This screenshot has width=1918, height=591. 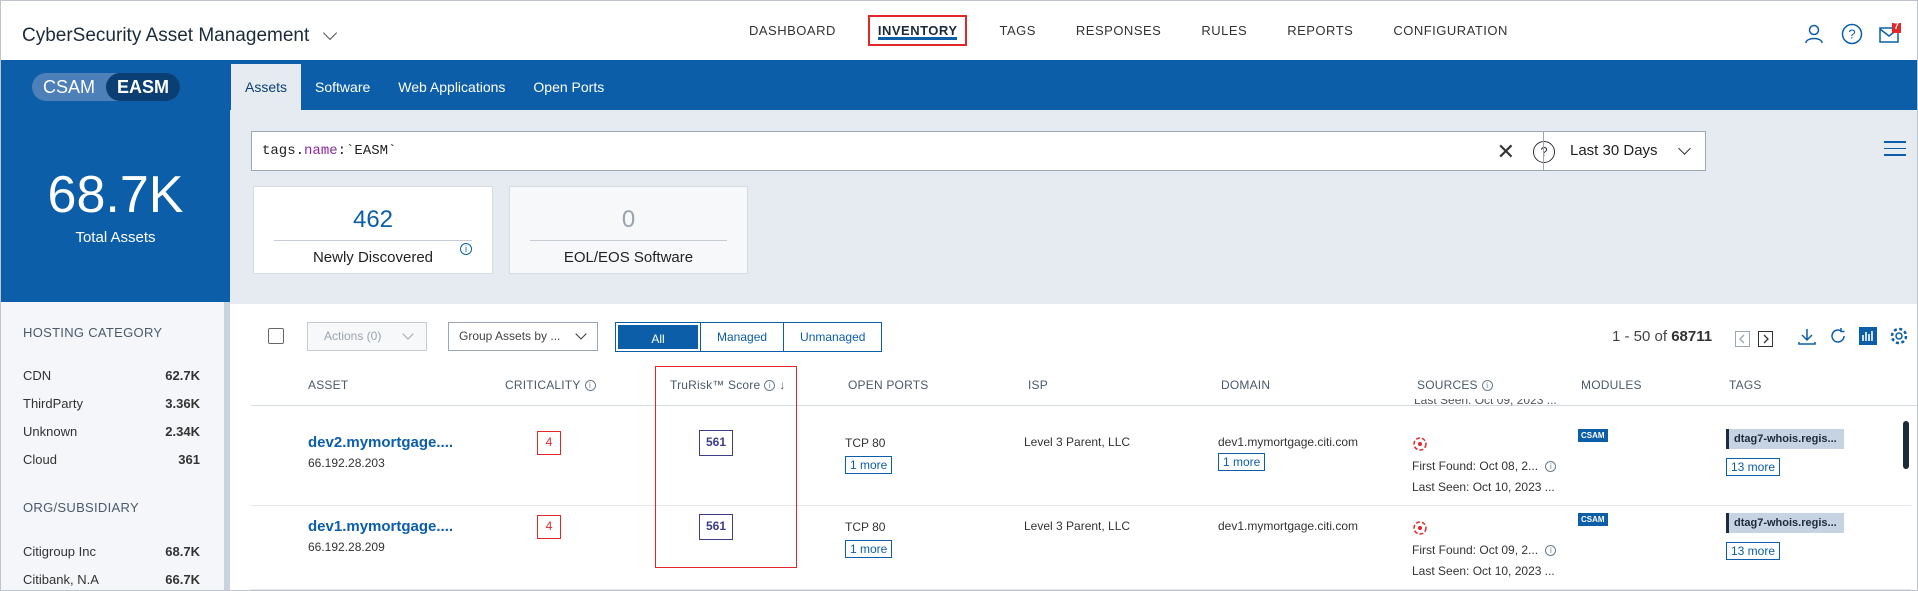 What do you see at coordinates (1450, 30) in the screenshot?
I see `nav-configuration: CONFIGURATION` at bounding box center [1450, 30].